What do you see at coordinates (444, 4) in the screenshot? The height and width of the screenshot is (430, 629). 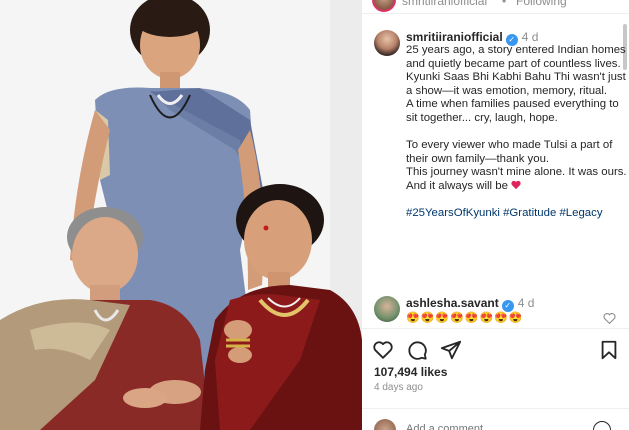 I see `header-username: smritiiraniofficial` at bounding box center [444, 4].